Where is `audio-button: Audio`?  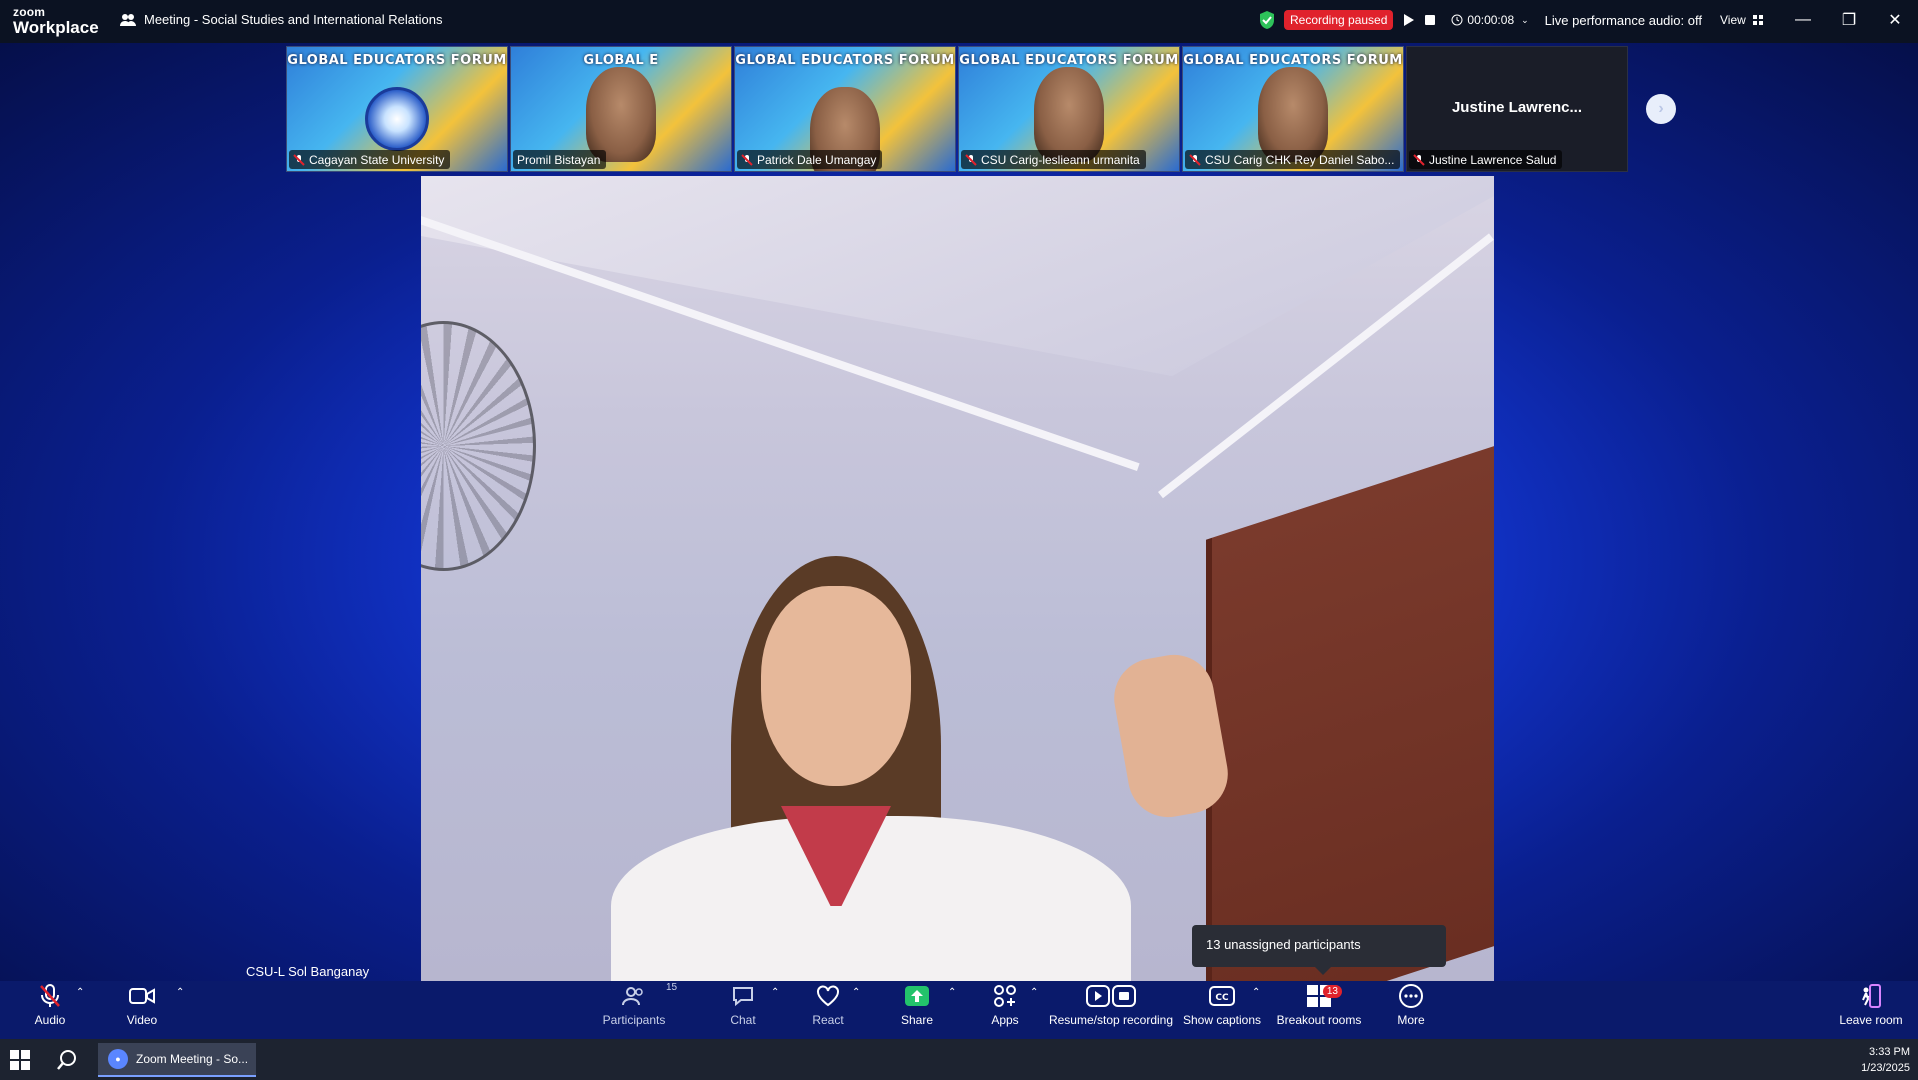
audio-button: Audio is located at coordinates (50, 1010).